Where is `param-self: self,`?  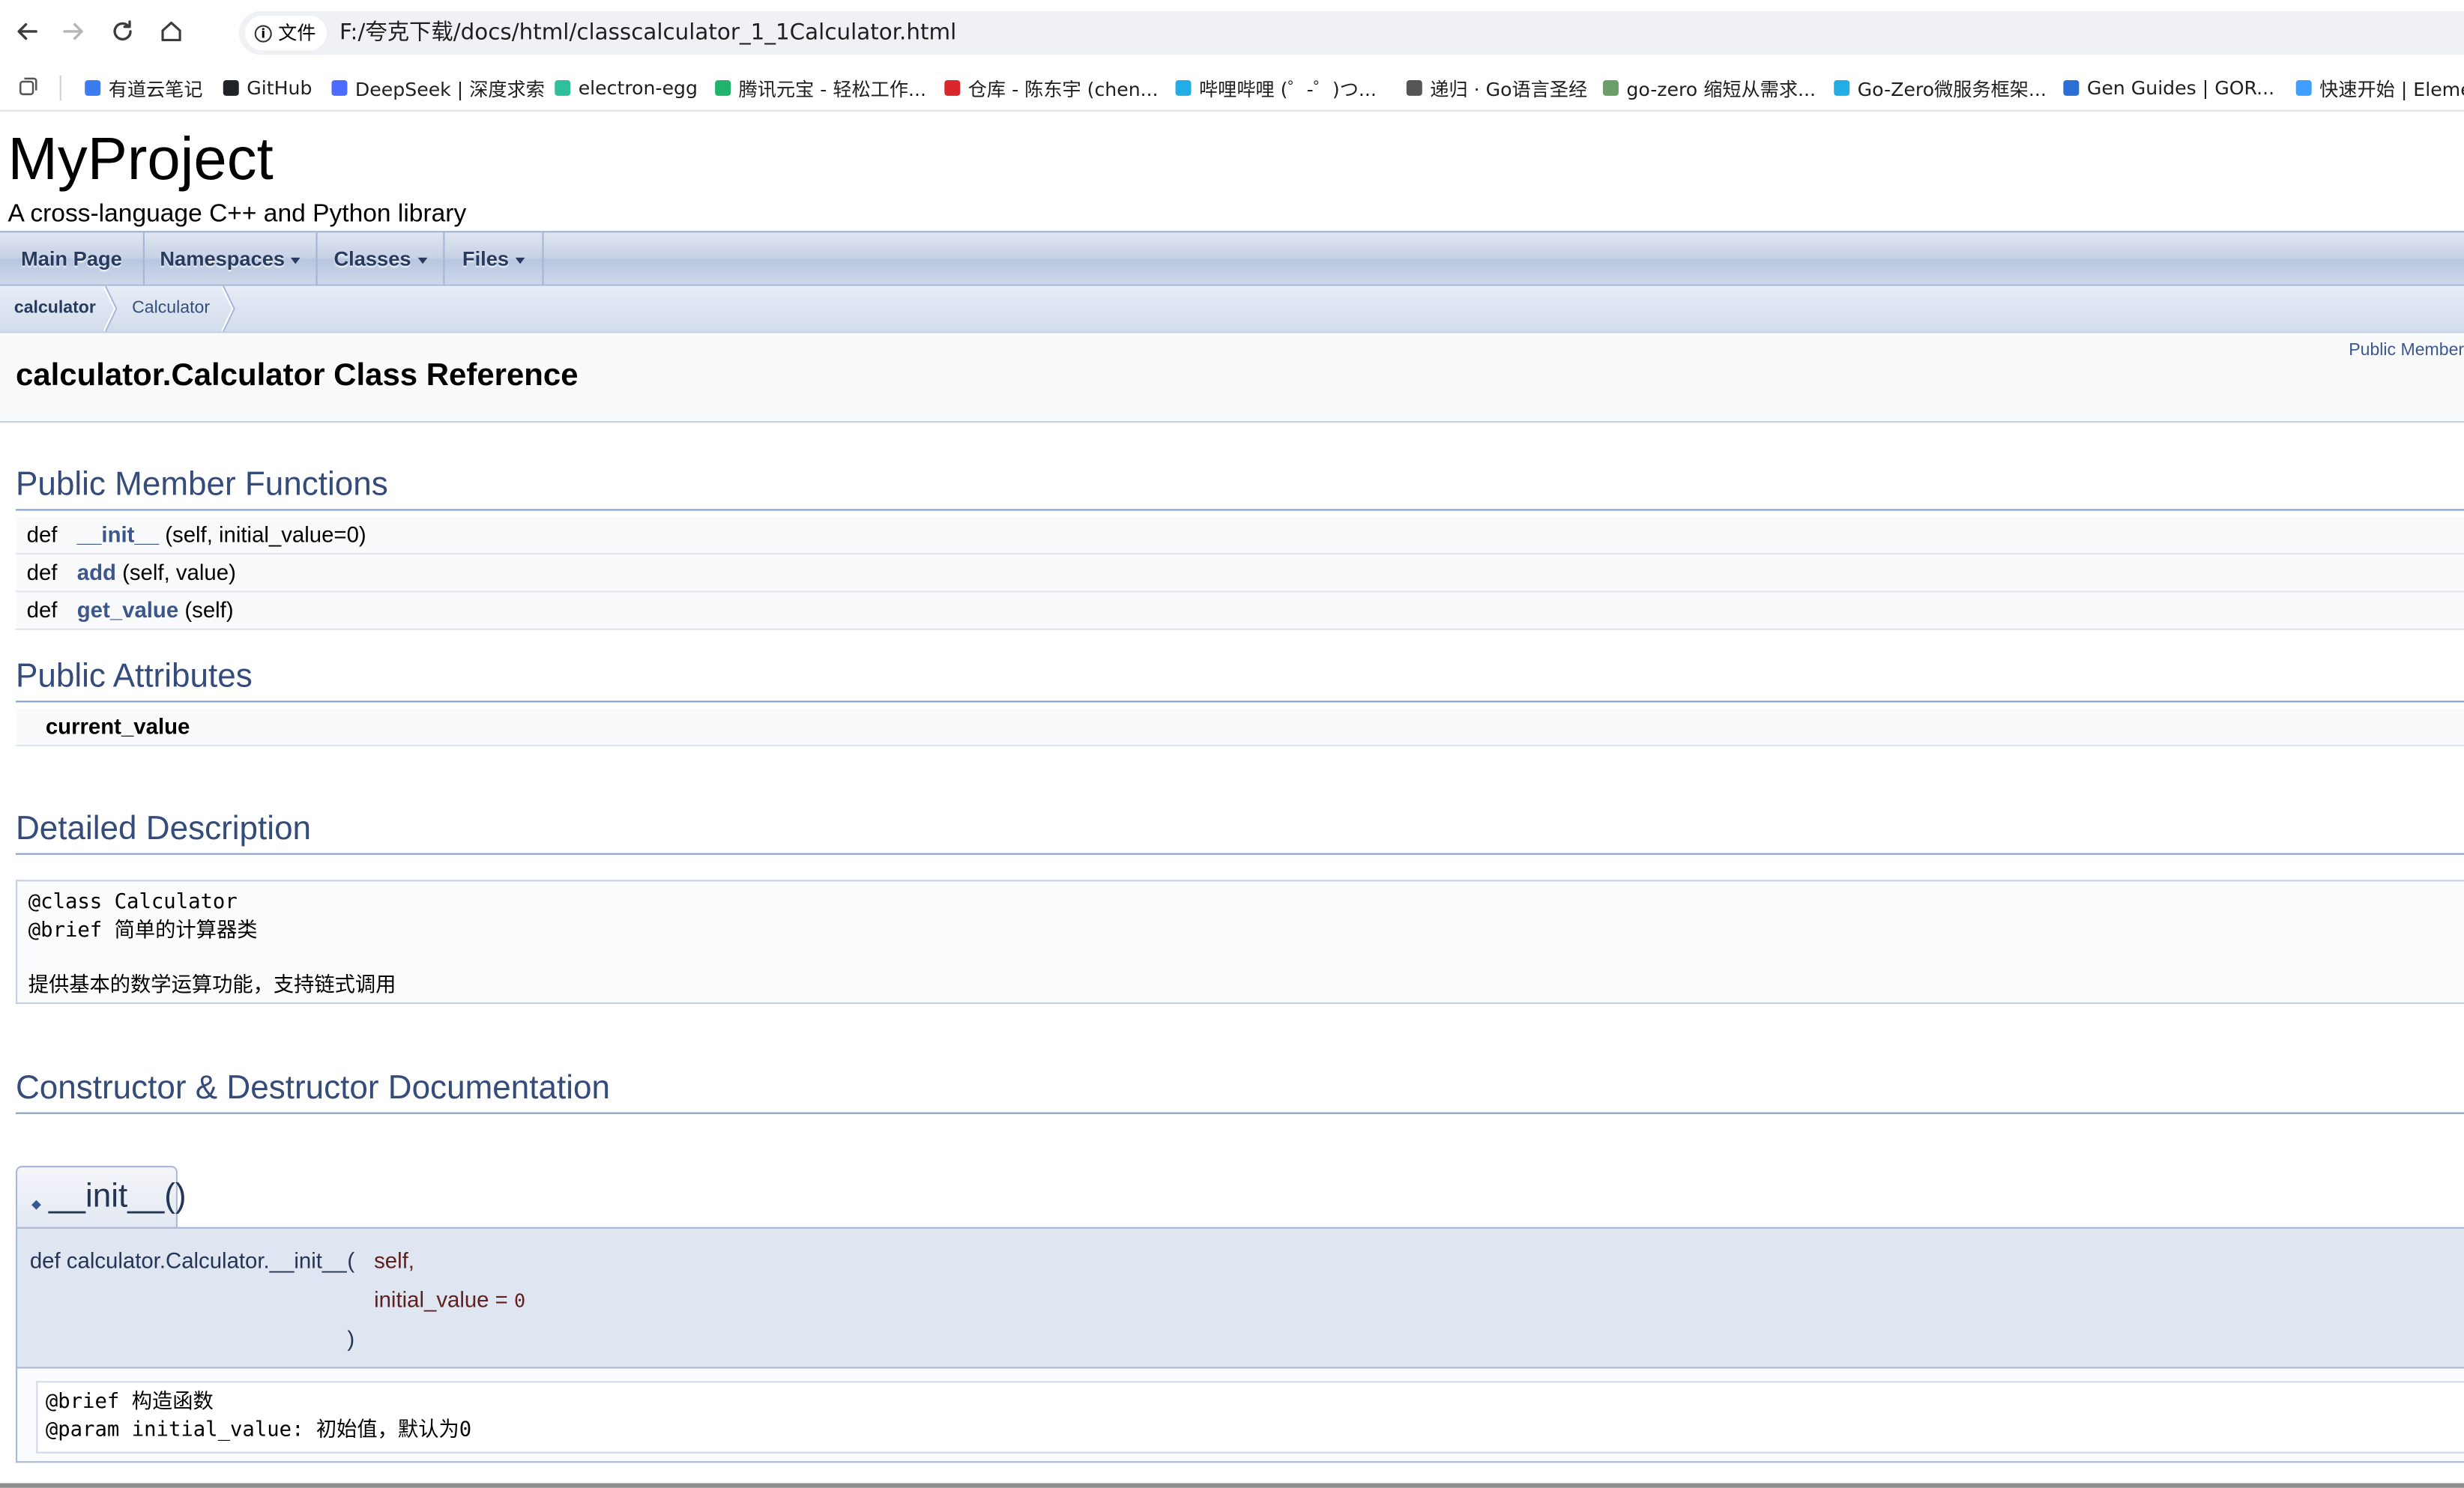
param-self: self, is located at coordinates (394, 1260).